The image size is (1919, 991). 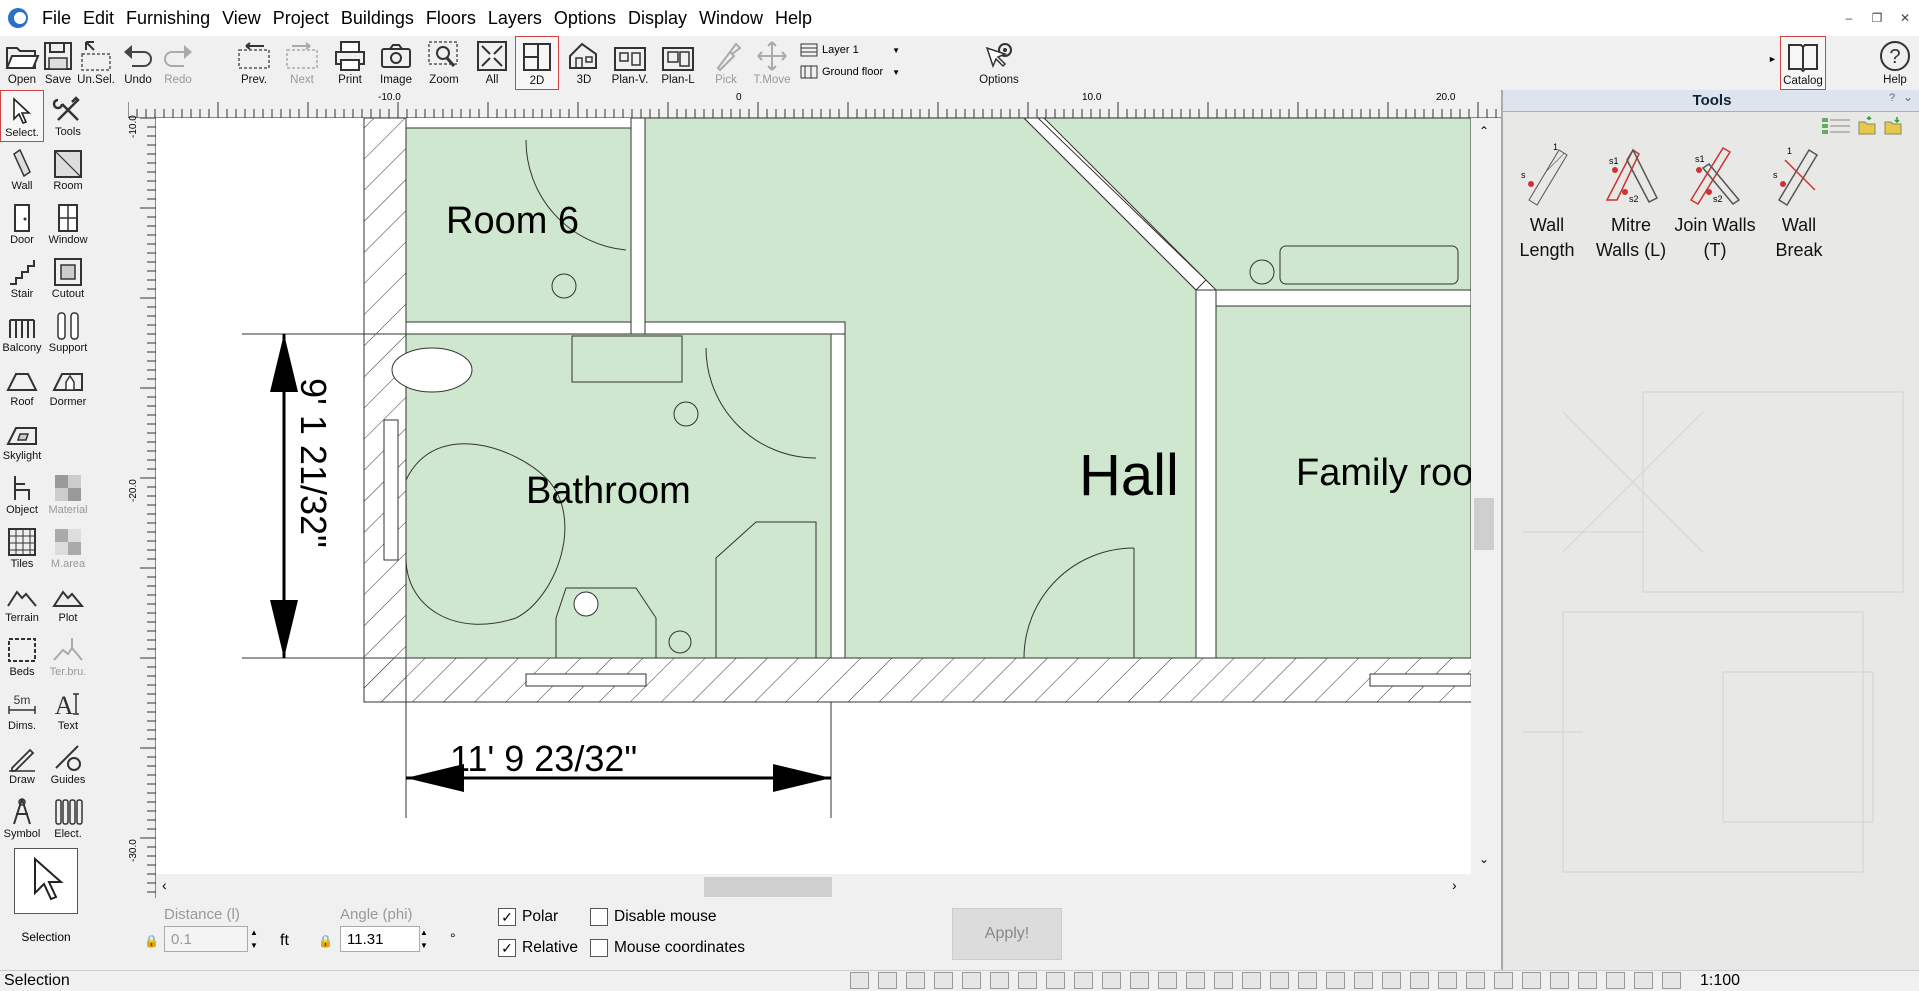 What do you see at coordinates (726, 63) in the screenshot?
I see `pick-button: Pick` at bounding box center [726, 63].